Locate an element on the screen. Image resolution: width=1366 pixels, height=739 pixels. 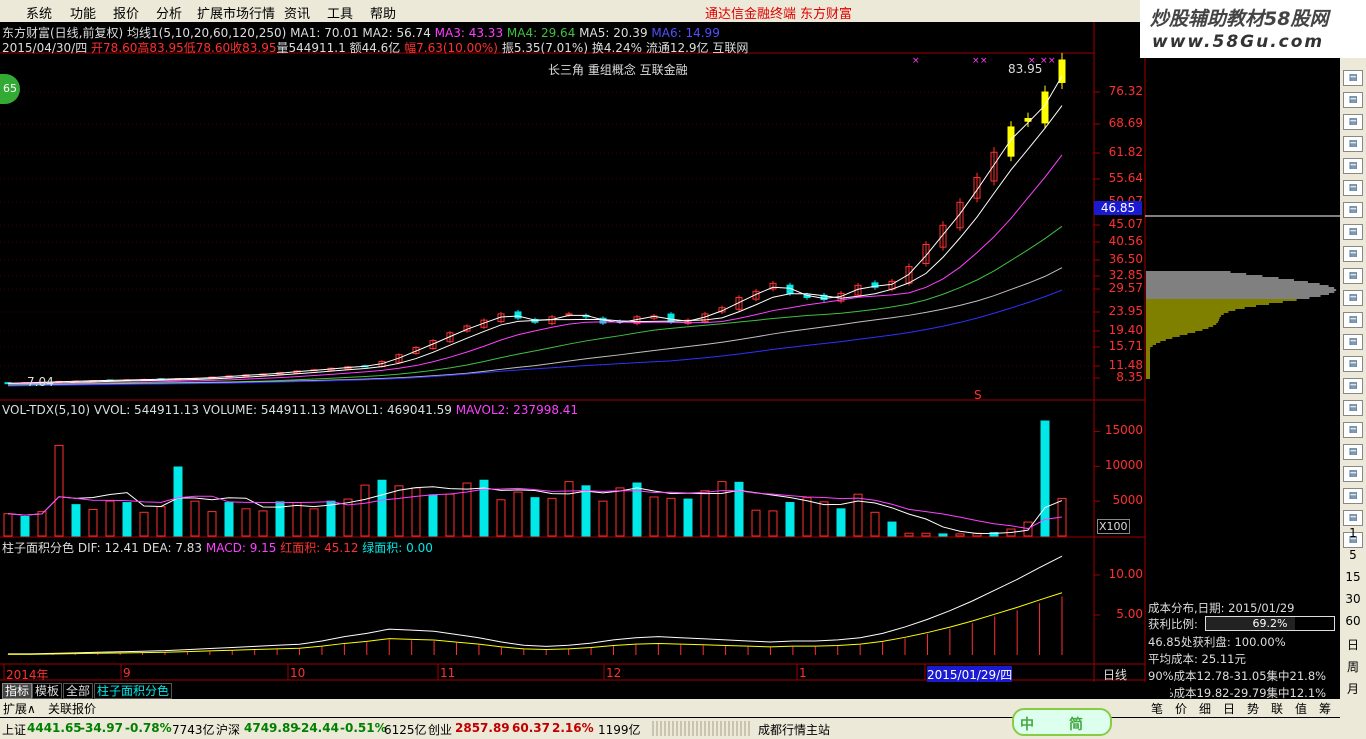
ime-badge: 中 is located at coordinates (1027, 725).